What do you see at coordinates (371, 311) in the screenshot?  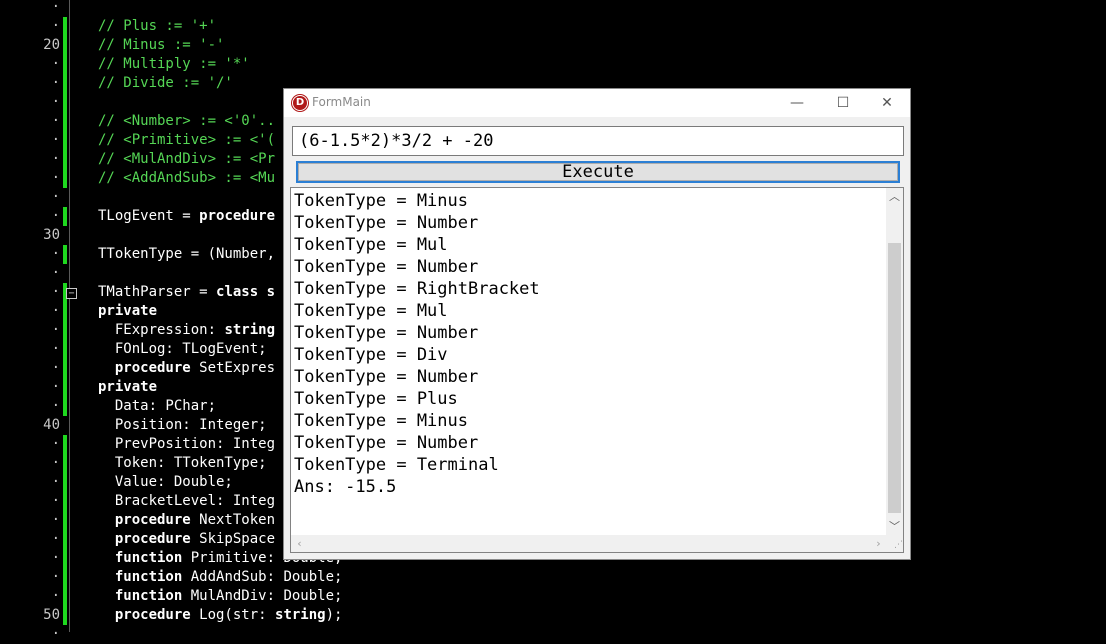 I see `output-line: TokenType = Mul` at bounding box center [371, 311].